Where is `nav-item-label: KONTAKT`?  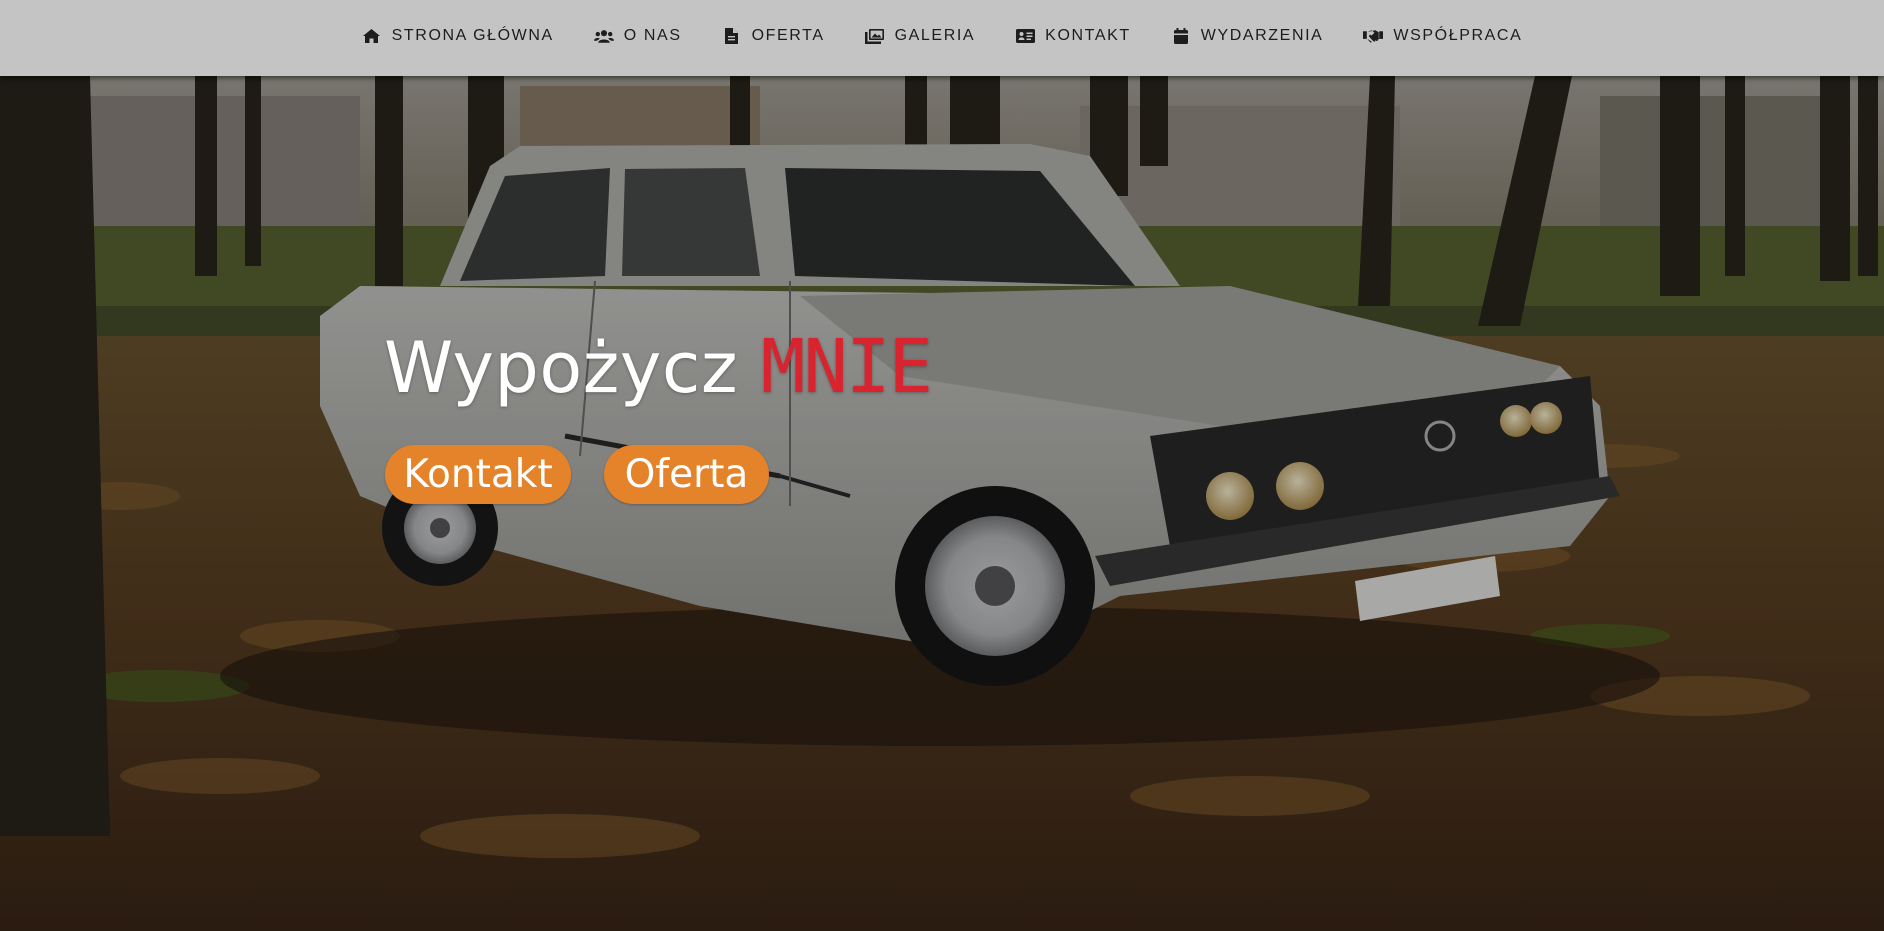 nav-item-label: KONTAKT is located at coordinates (1088, 35).